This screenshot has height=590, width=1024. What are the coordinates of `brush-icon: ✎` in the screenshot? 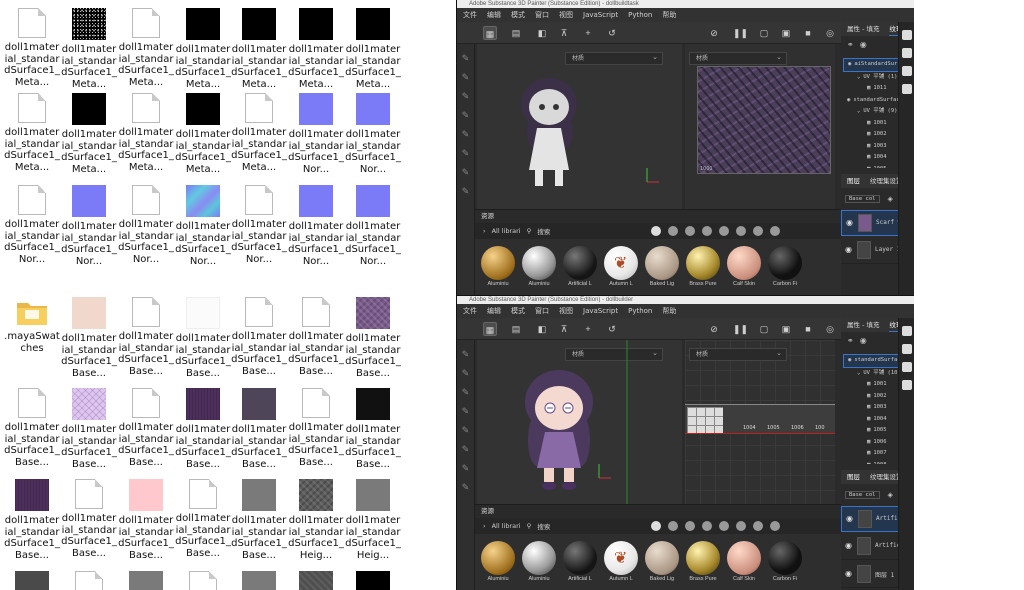 It's located at (466, 58).